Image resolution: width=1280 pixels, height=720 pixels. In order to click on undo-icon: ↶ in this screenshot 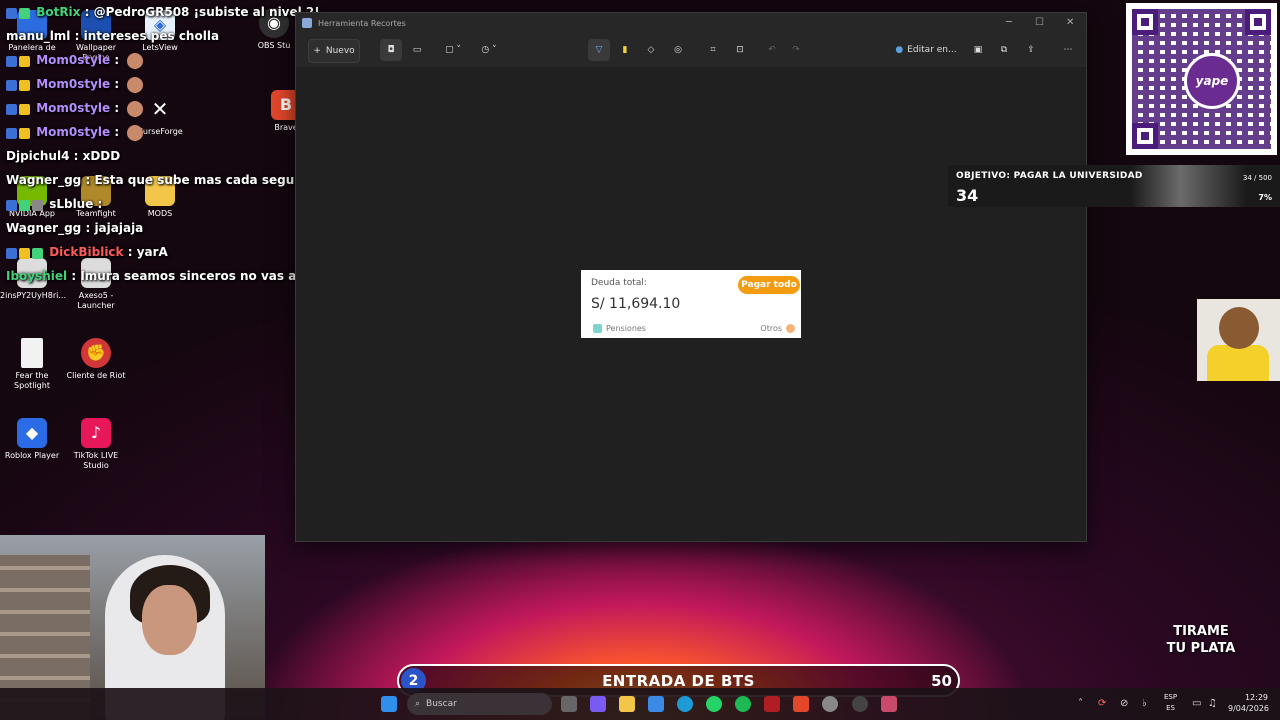, I will do `click(772, 50)`.